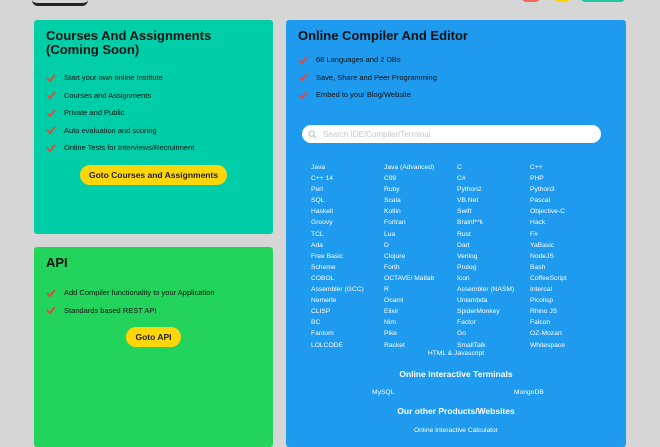 This screenshot has width=660, height=447. What do you see at coordinates (493, 211) in the screenshot?
I see `language-link: Swift` at bounding box center [493, 211].